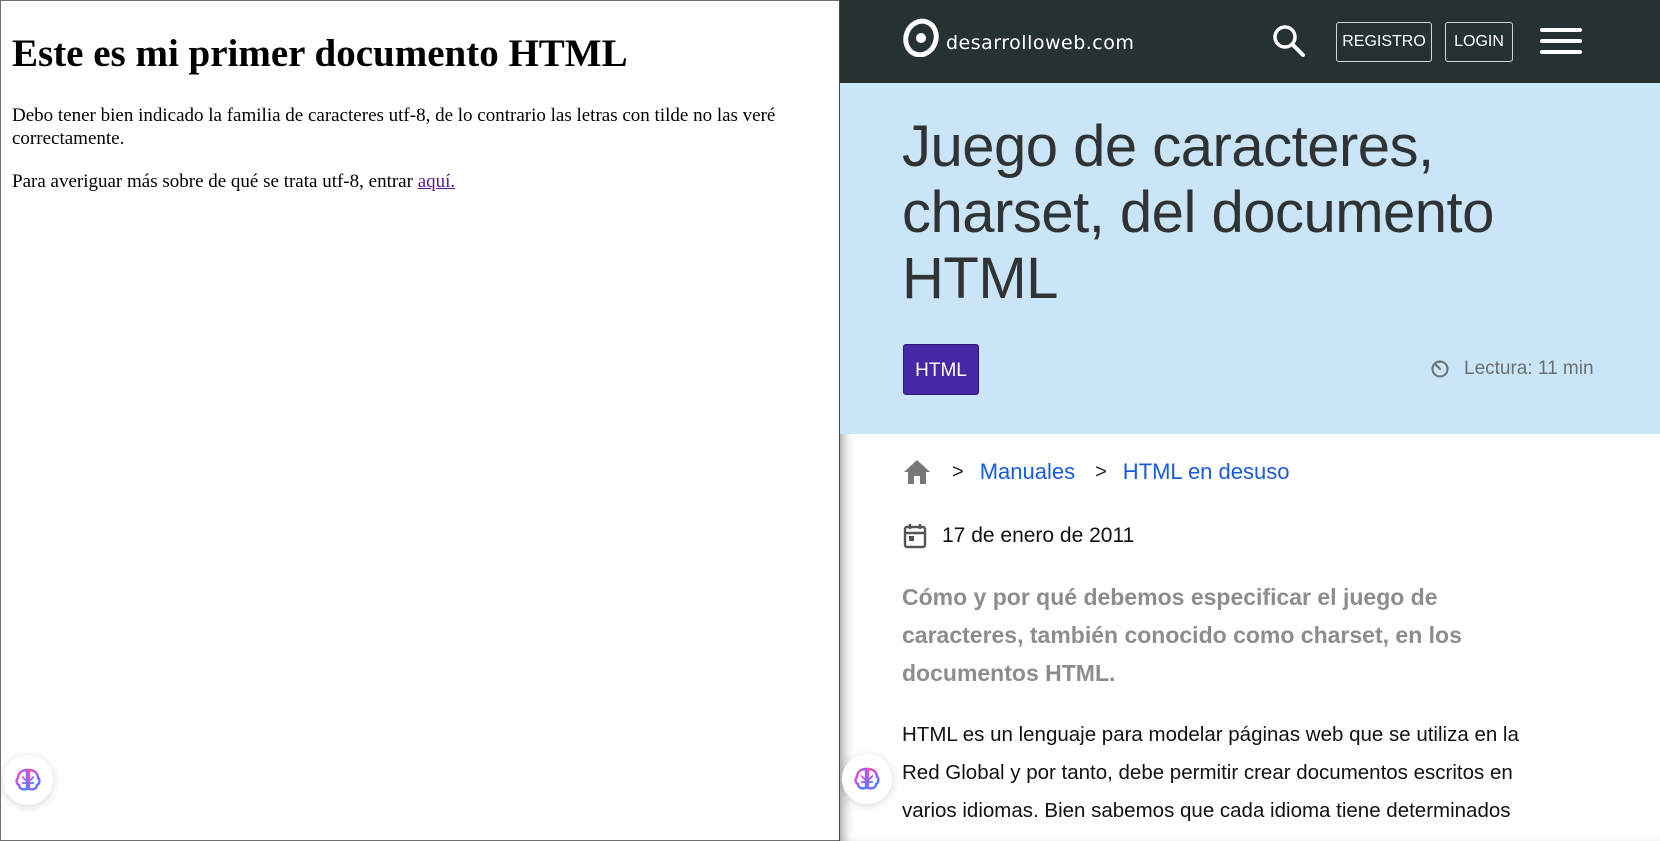 This screenshot has width=1660, height=841. I want to click on menu-icon, so click(1561, 43).